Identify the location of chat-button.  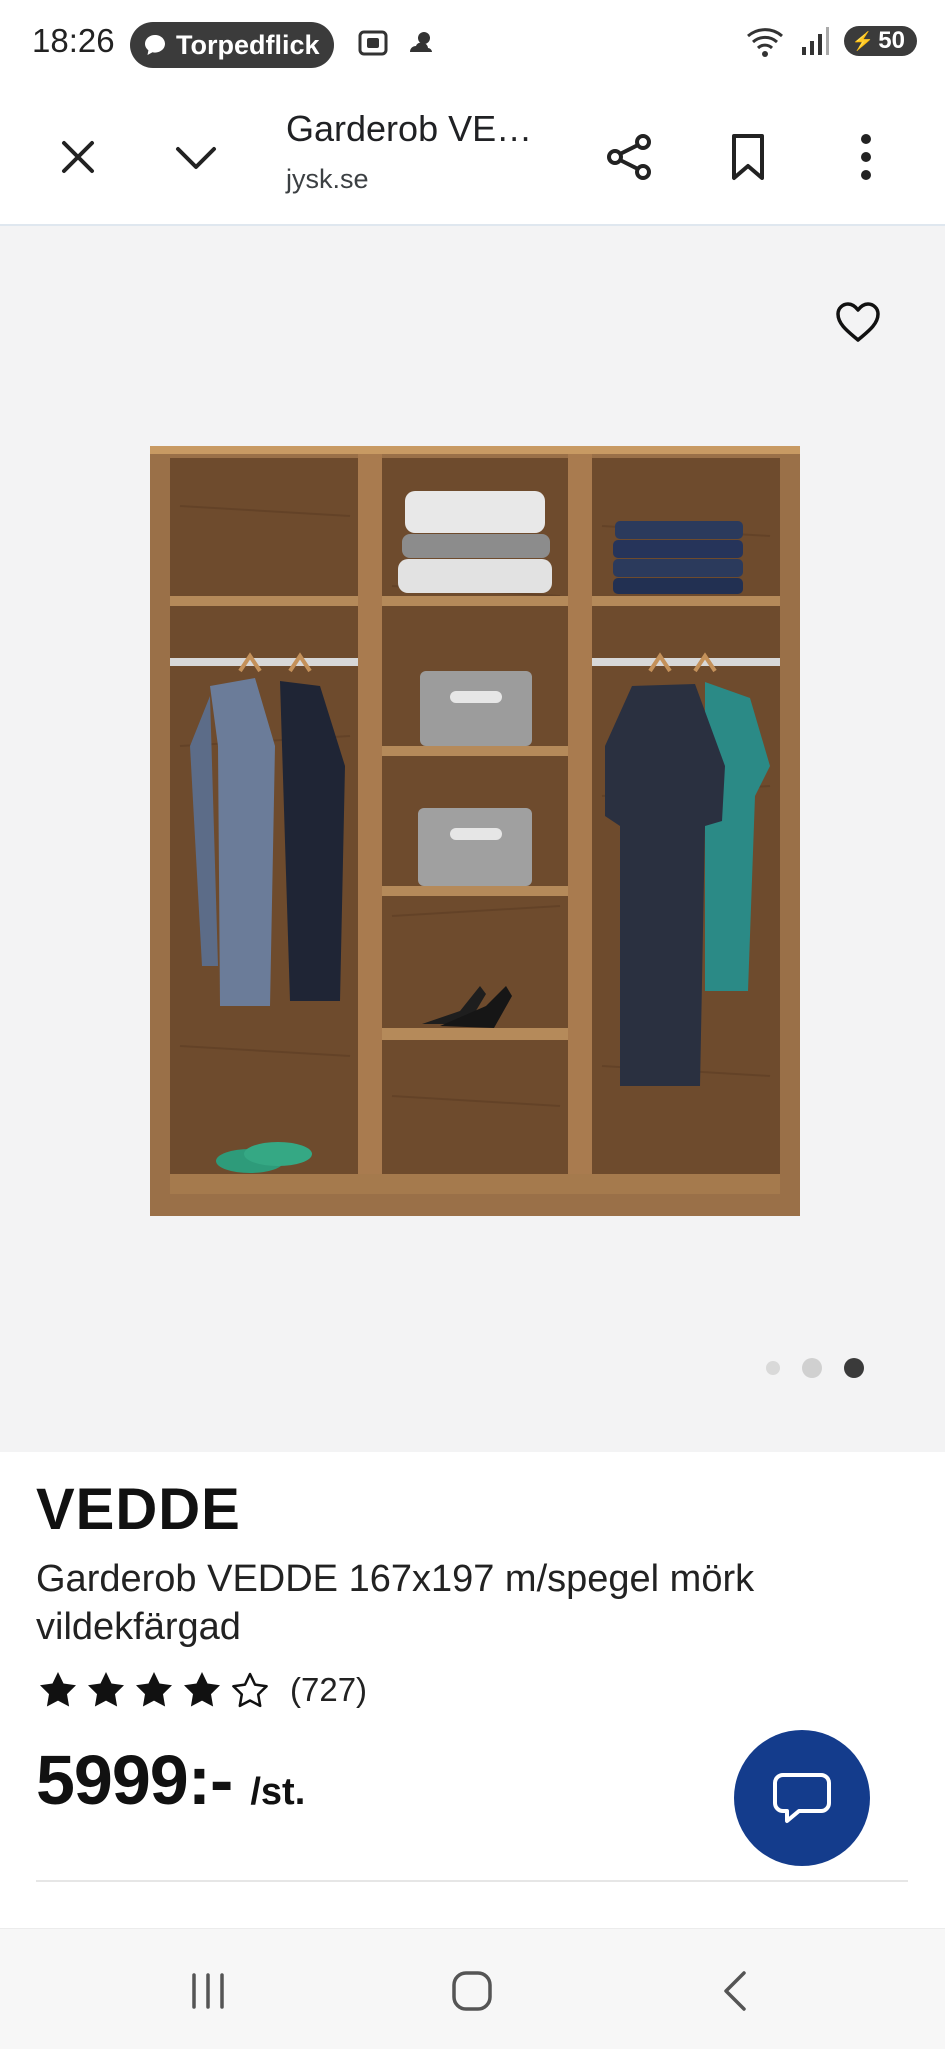
(802, 1798).